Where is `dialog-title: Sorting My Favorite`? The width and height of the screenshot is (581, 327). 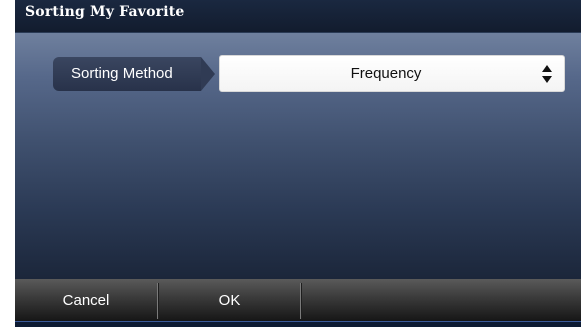
dialog-title: Sorting My Favorite is located at coordinates (105, 12).